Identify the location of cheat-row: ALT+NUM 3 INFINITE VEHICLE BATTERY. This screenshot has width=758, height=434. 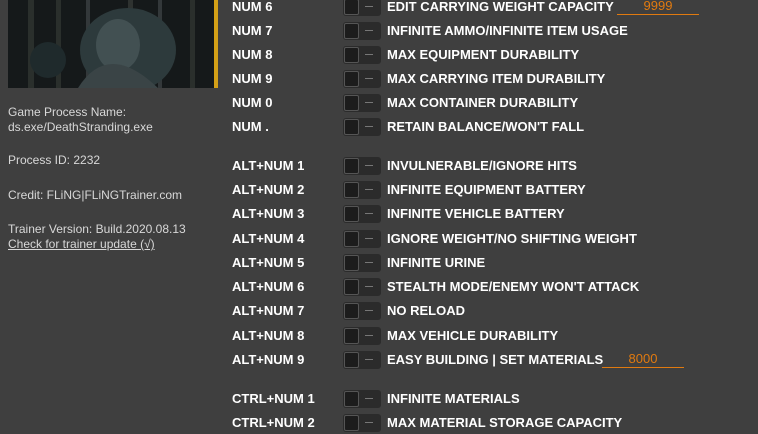
(490, 214).